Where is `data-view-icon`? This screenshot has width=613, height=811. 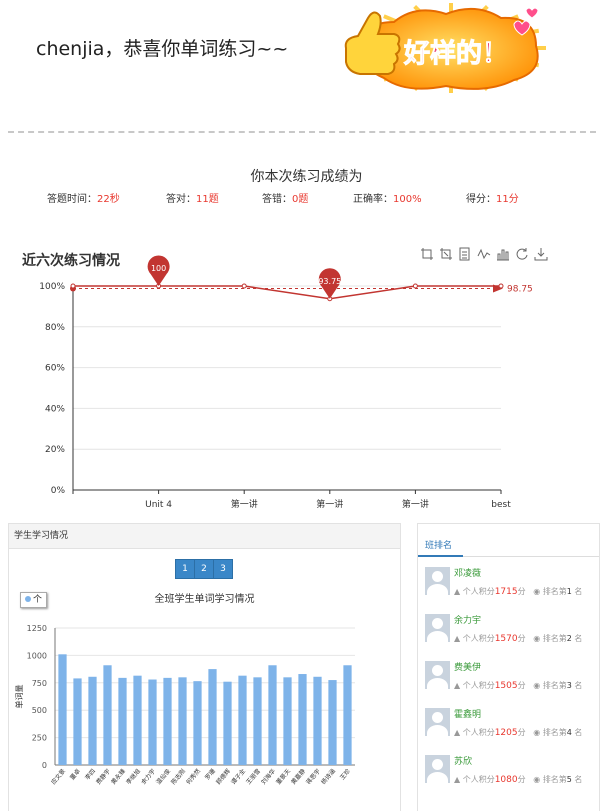 data-view-icon is located at coordinates (464, 254).